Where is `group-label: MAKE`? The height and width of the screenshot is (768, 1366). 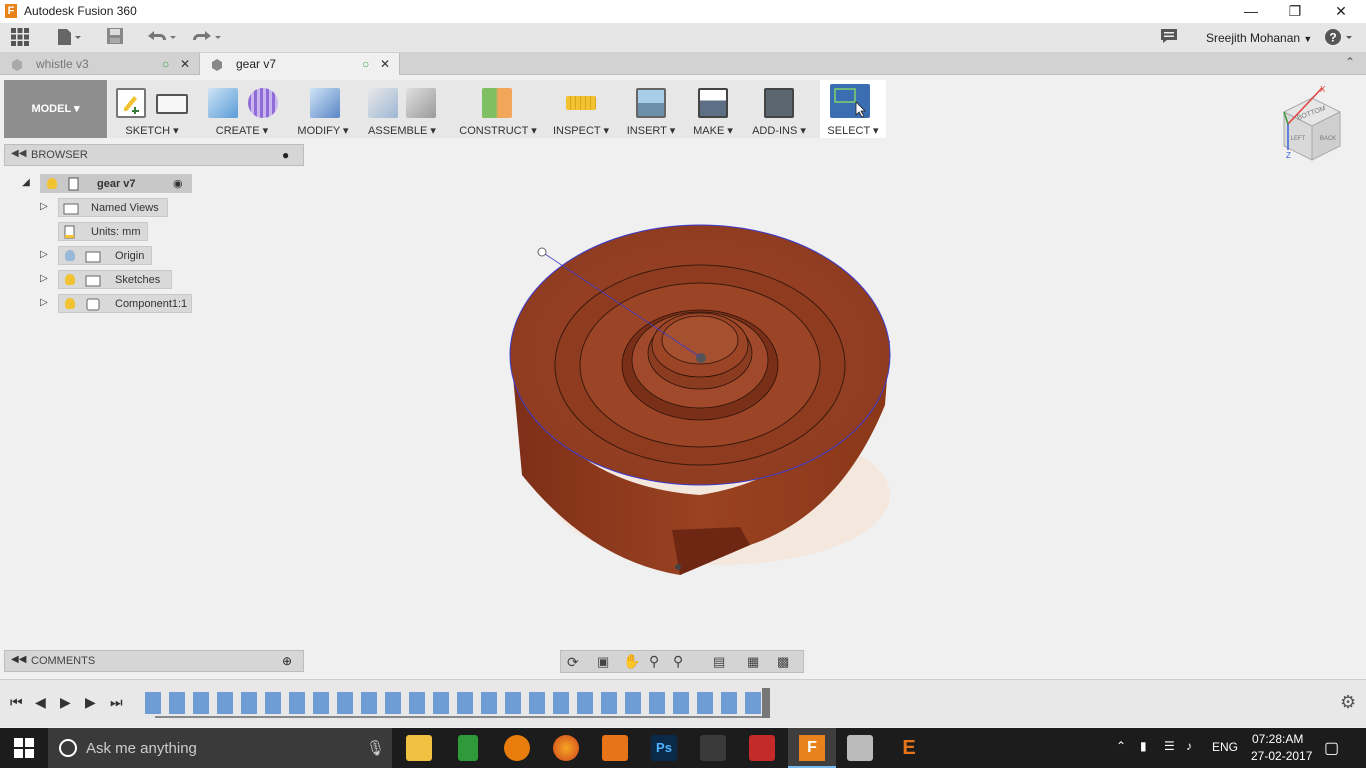
group-label: MAKE is located at coordinates (709, 131).